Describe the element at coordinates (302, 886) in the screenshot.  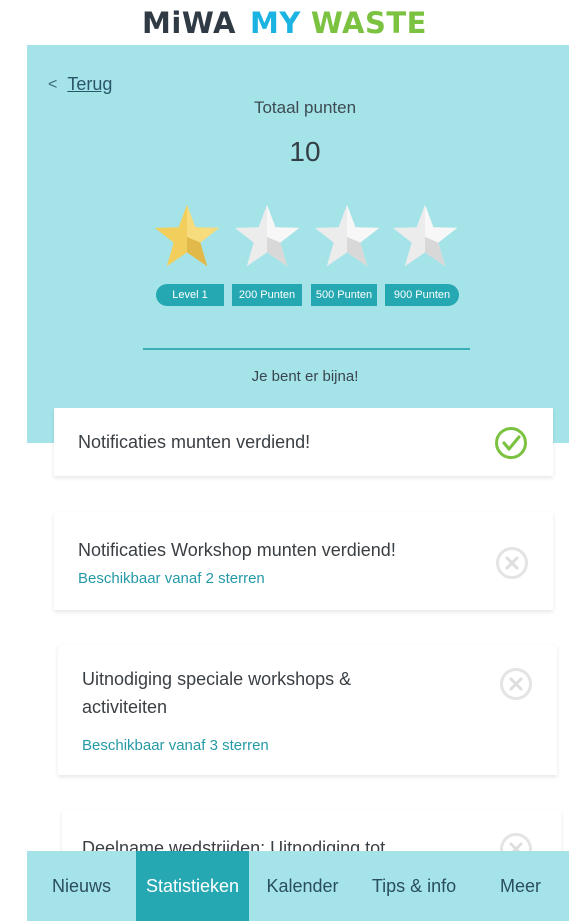
I see `tab-kalender: Kalender` at that location.